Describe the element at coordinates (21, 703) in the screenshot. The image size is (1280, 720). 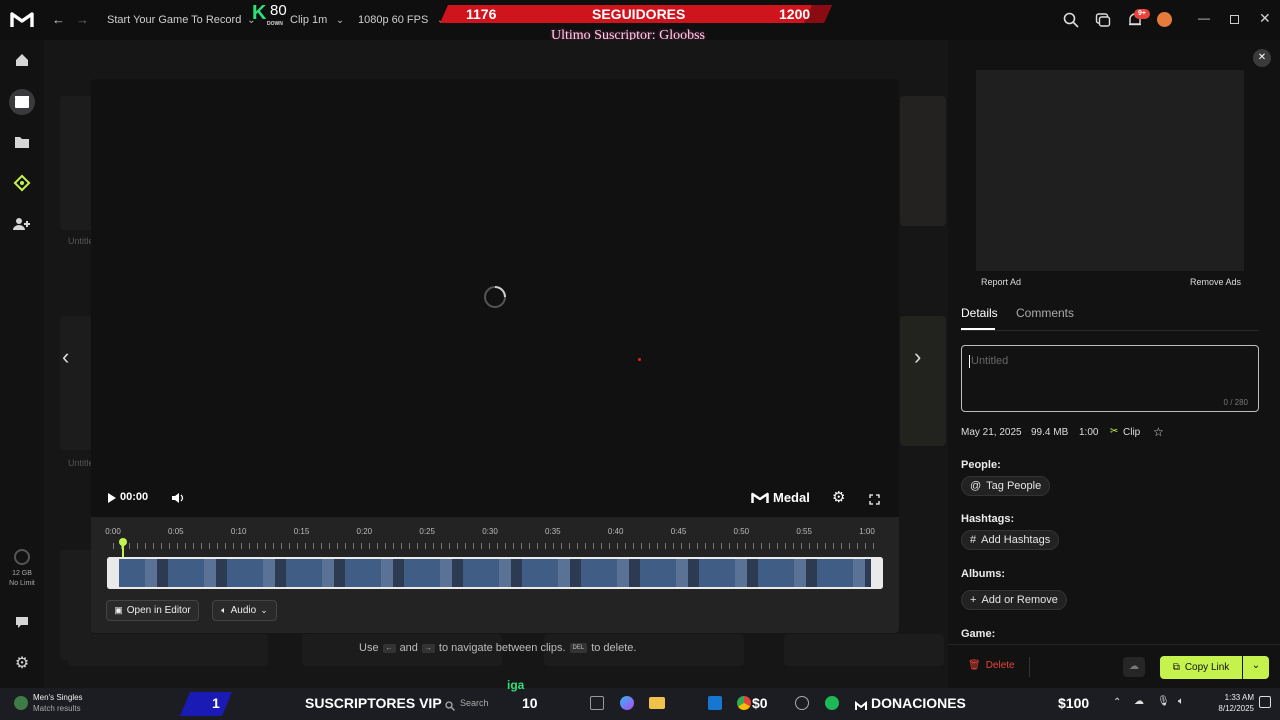
I see `news-widget-icon` at that location.